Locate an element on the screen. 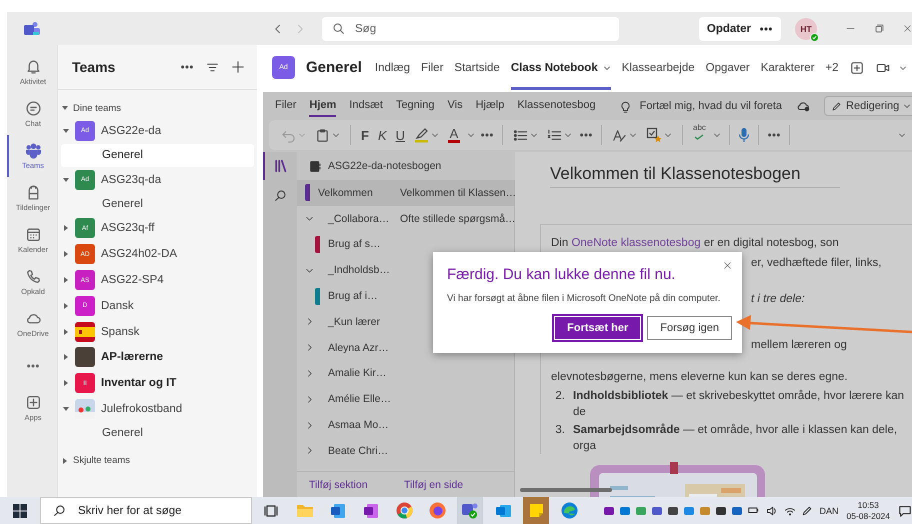  team-name: Dansk is located at coordinates (117, 306).